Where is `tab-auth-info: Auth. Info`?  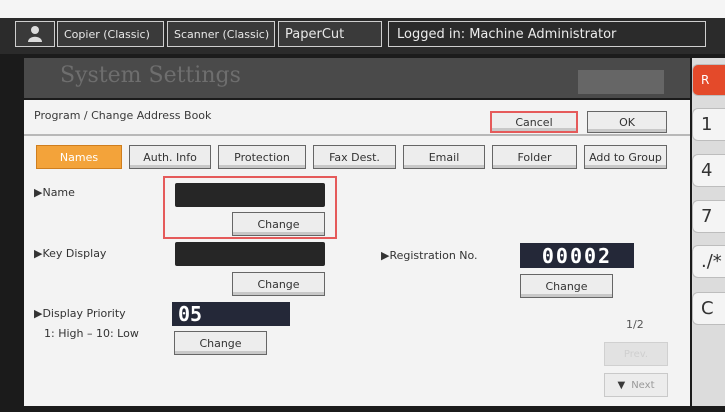
tab-auth-info: Auth. Info is located at coordinates (170, 157).